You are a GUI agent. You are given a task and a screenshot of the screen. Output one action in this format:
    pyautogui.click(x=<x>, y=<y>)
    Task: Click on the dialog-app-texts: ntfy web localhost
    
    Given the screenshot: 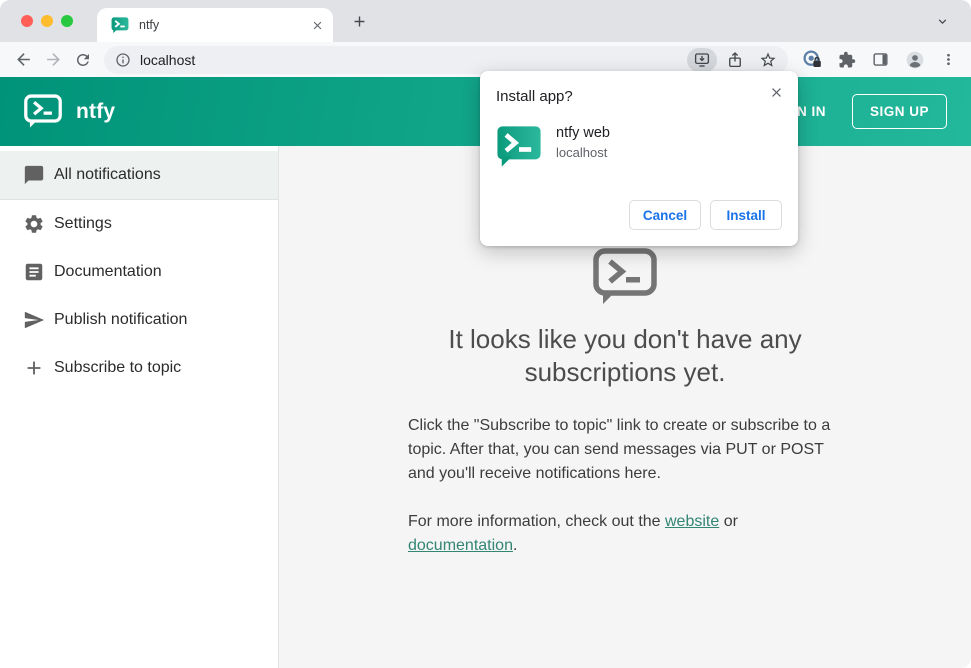 What is the action you would take?
    pyautogui.click(x=583, y=141)
    